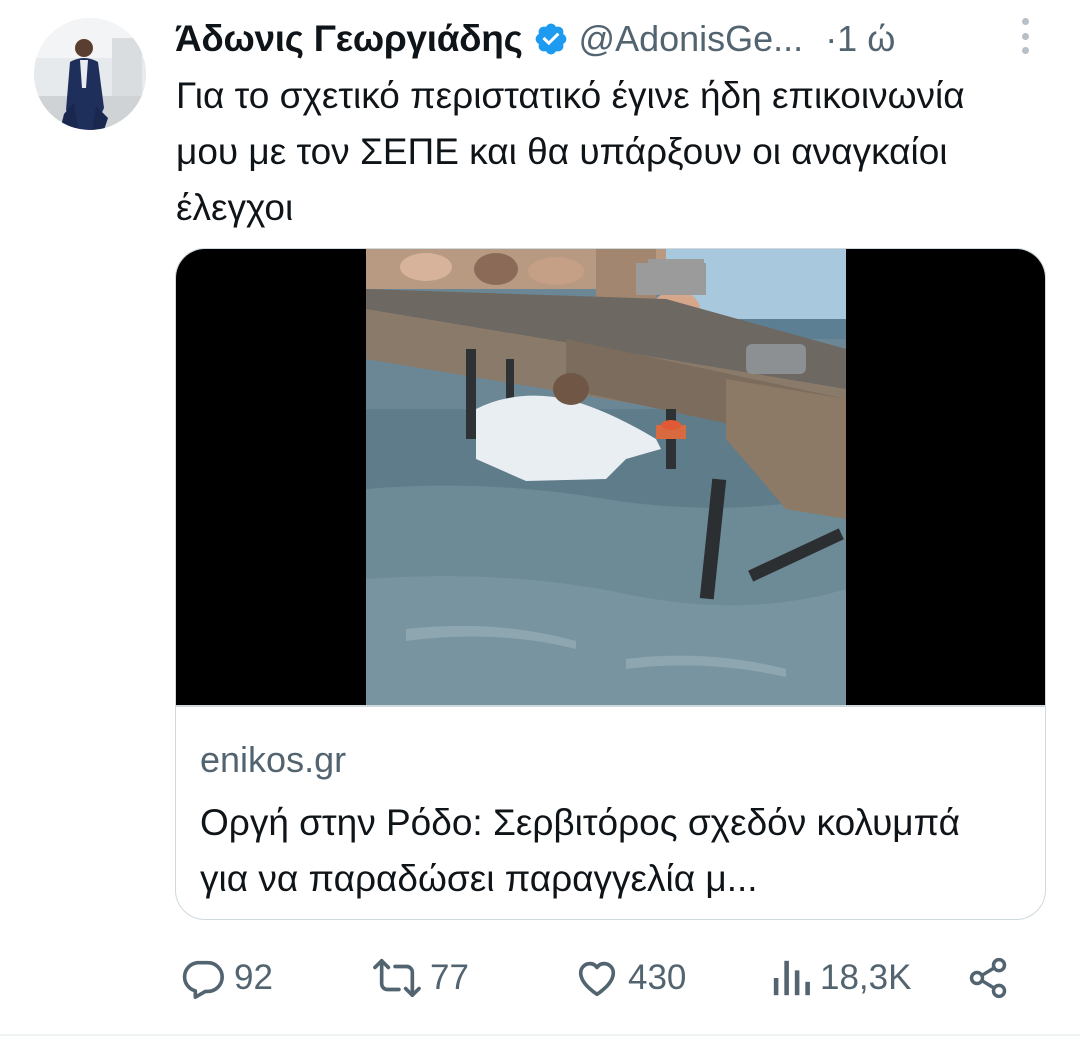  I want to click on retweet-button: 77, so click(420, 978).